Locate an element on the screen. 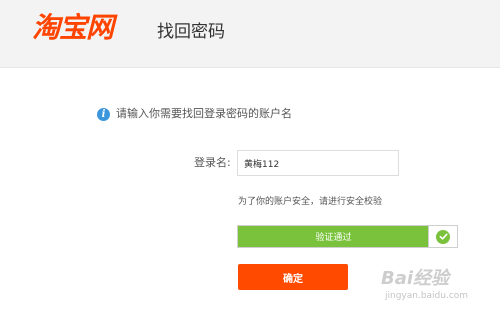 This screenshot has width=500, height=319. notice: i 请输入你需要找回登录密码的账户名 is located at coordinates (194, 114).